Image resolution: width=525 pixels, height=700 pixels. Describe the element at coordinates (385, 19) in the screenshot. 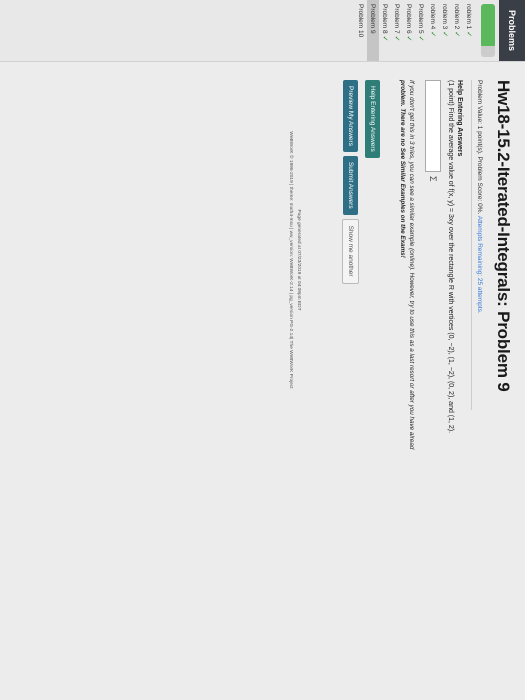

I see `sidebar-item-label: Problem 8` at that location.